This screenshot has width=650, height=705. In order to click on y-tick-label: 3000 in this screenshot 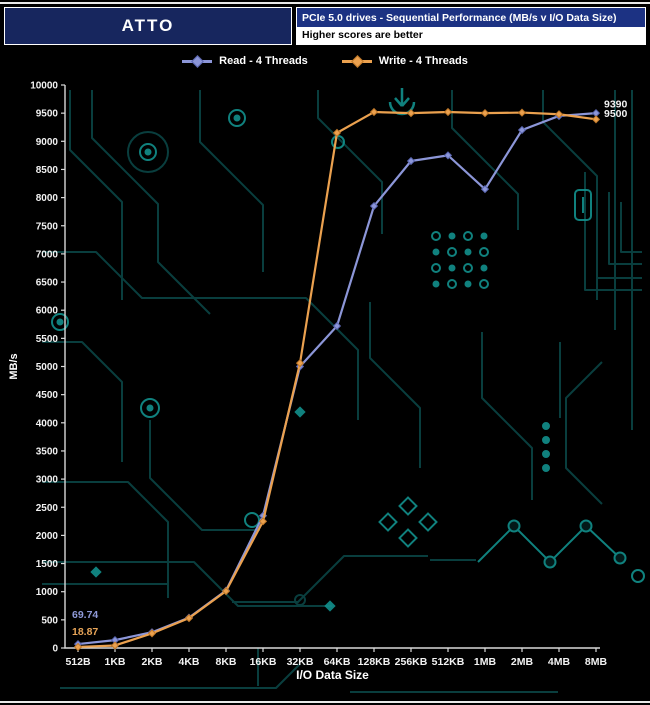, I will do `click(47, 480)`.